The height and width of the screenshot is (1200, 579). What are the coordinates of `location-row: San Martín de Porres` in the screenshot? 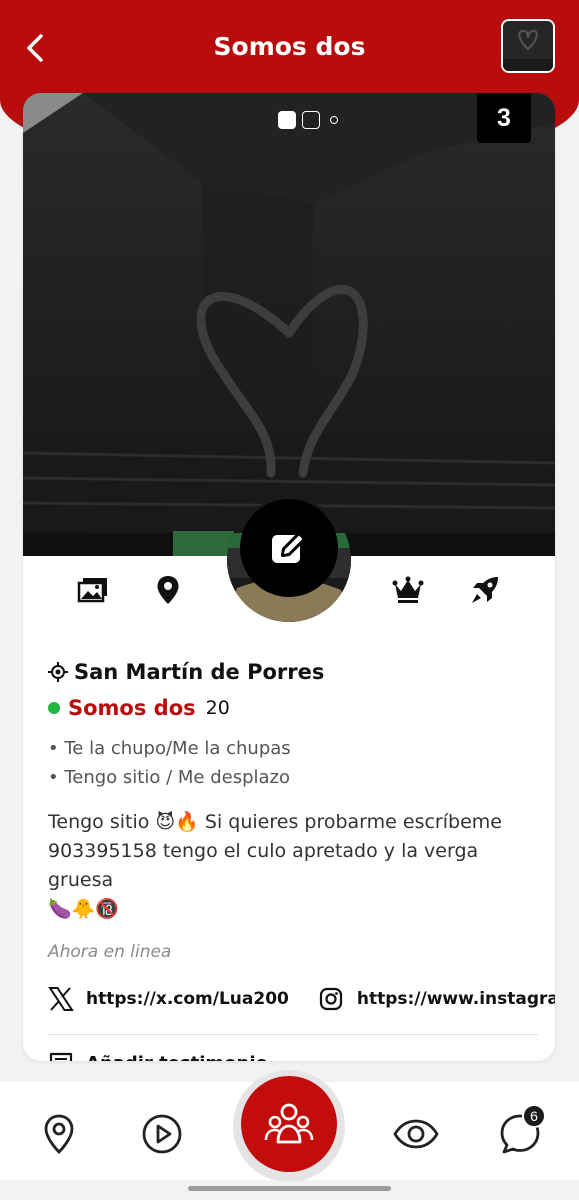 It's located at (293, 672).